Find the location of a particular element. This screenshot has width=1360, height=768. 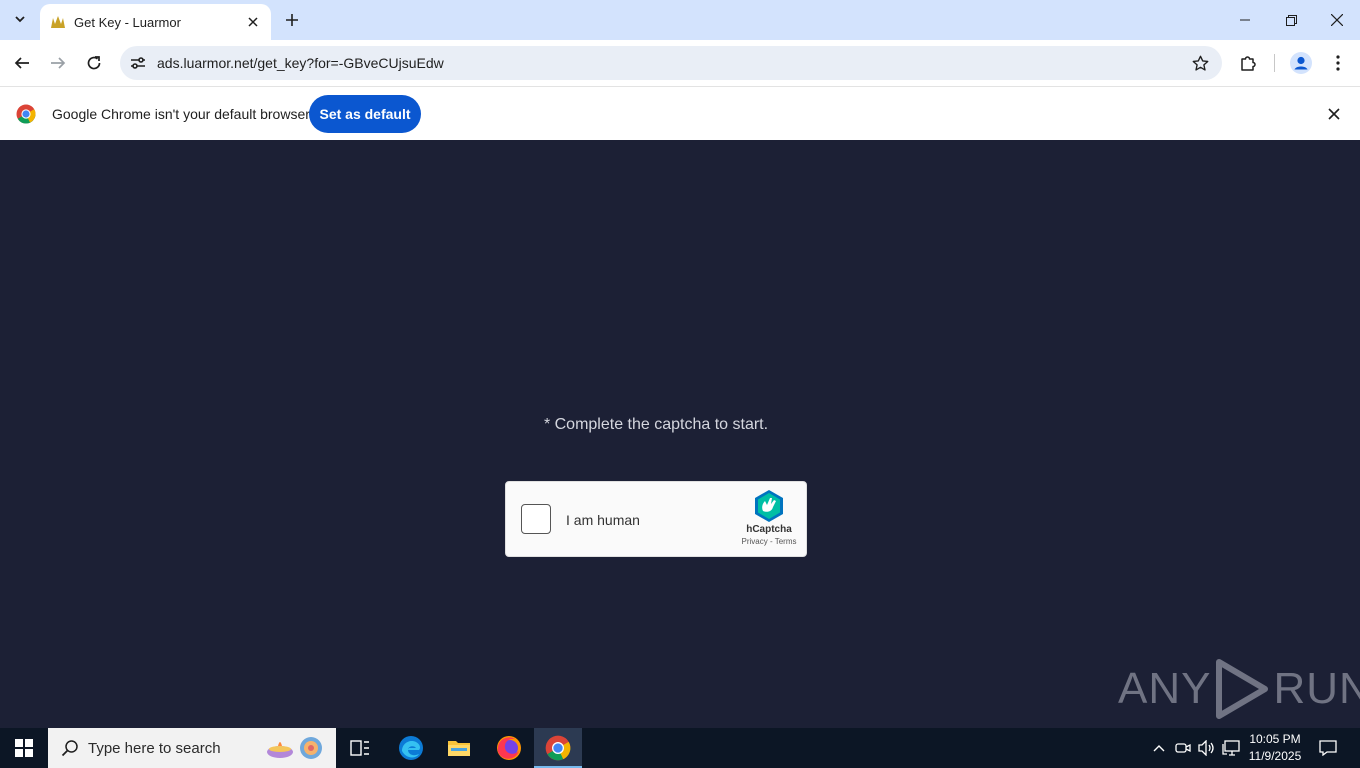

toolbar-separator is located at coordinates (1274, 63).